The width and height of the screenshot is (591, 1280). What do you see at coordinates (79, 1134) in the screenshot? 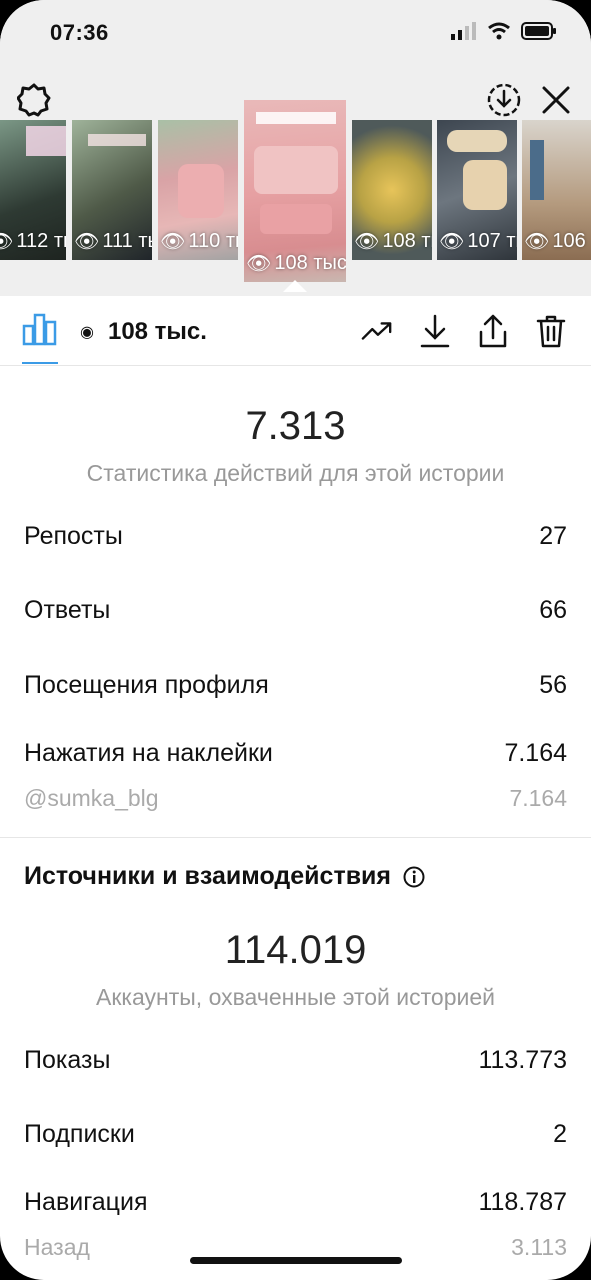
I see `stat-label: Подписки` at bounding box center [79, 1134].